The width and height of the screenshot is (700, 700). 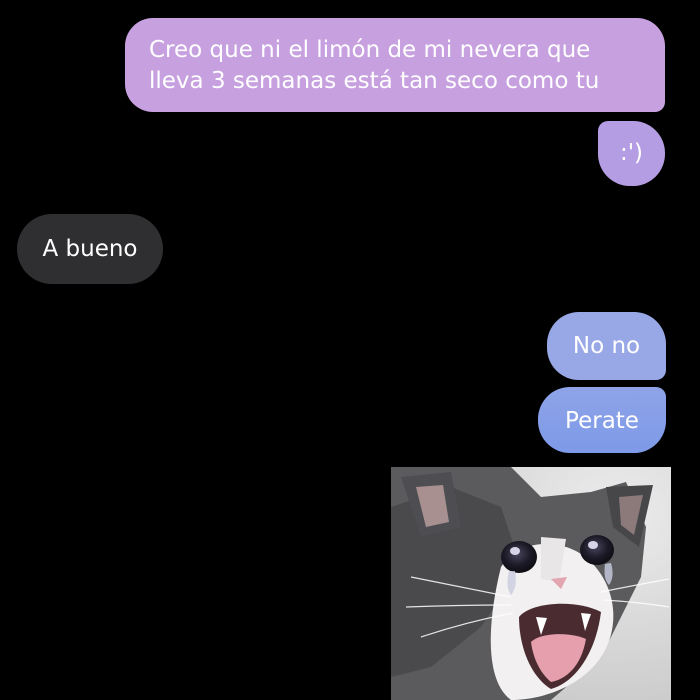 I want to click on message-bubble-sent: No no, so click(x=606, y=346).